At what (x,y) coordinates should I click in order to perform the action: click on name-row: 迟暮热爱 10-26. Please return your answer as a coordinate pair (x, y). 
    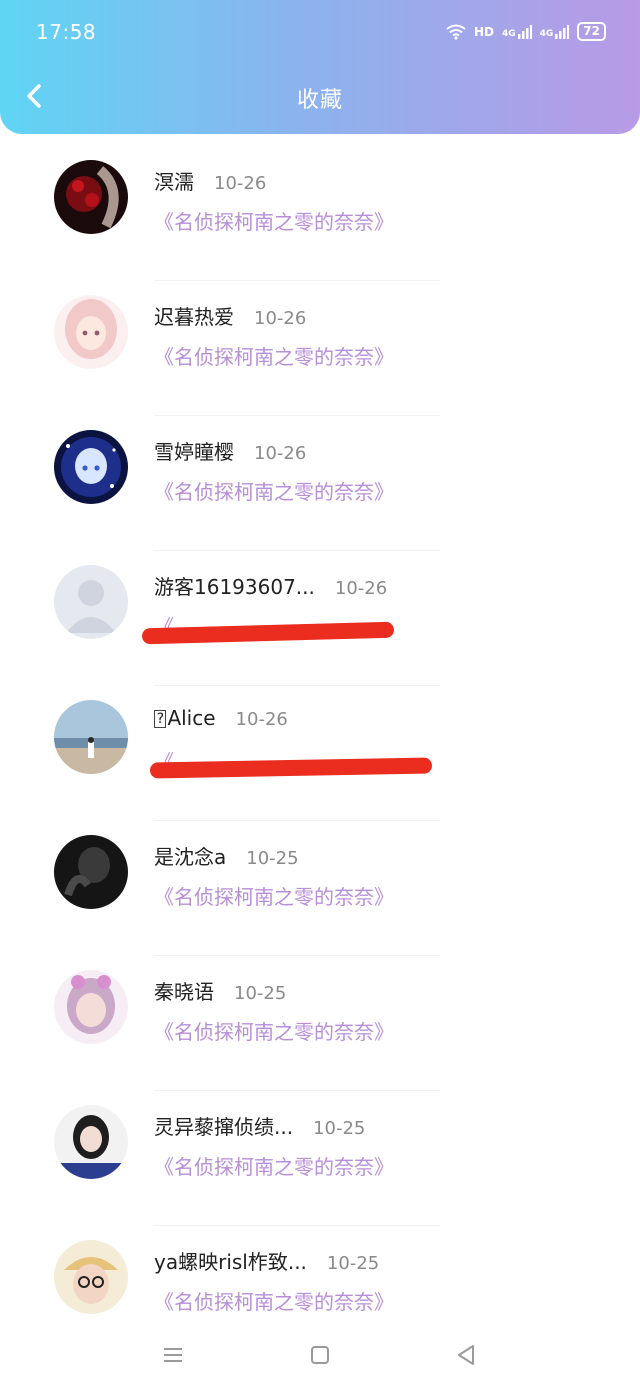
    Looking at the image, I should click on (230, 315).